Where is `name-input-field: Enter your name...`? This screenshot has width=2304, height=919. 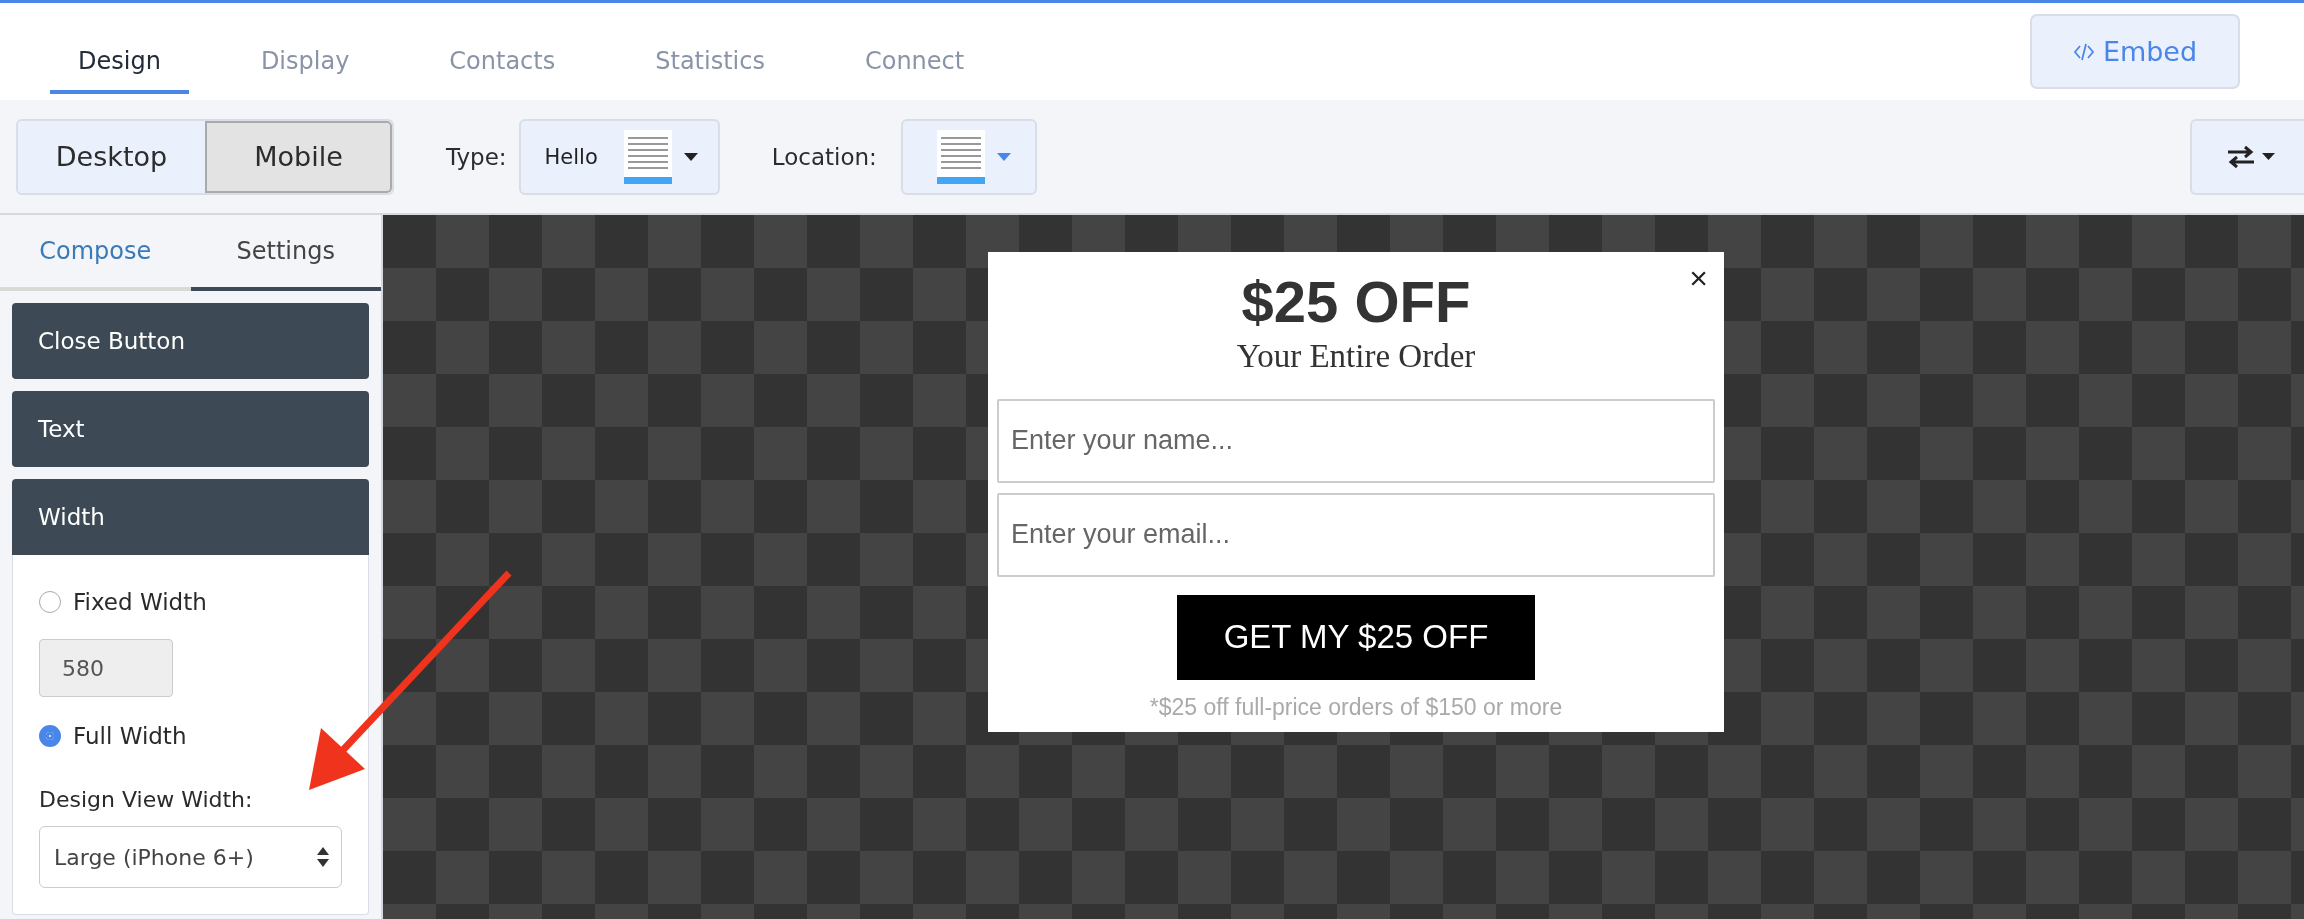 name-input-field: Enter your name... is located at coordinates (1356, 440).